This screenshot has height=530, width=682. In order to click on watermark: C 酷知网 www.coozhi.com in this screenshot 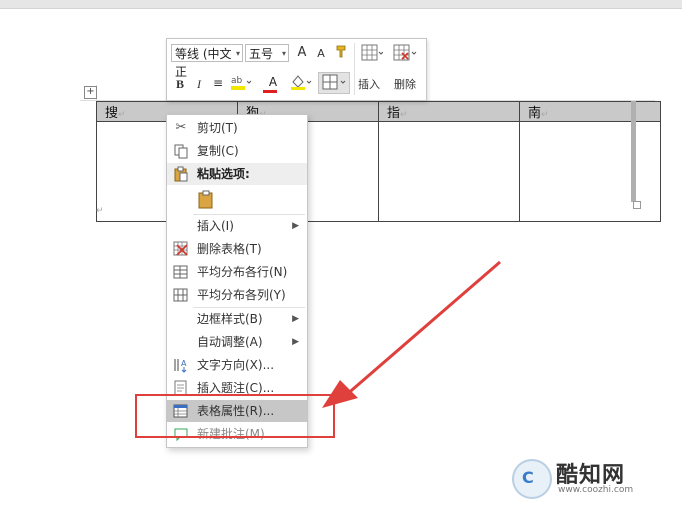, I will do `click(592, 477)`.